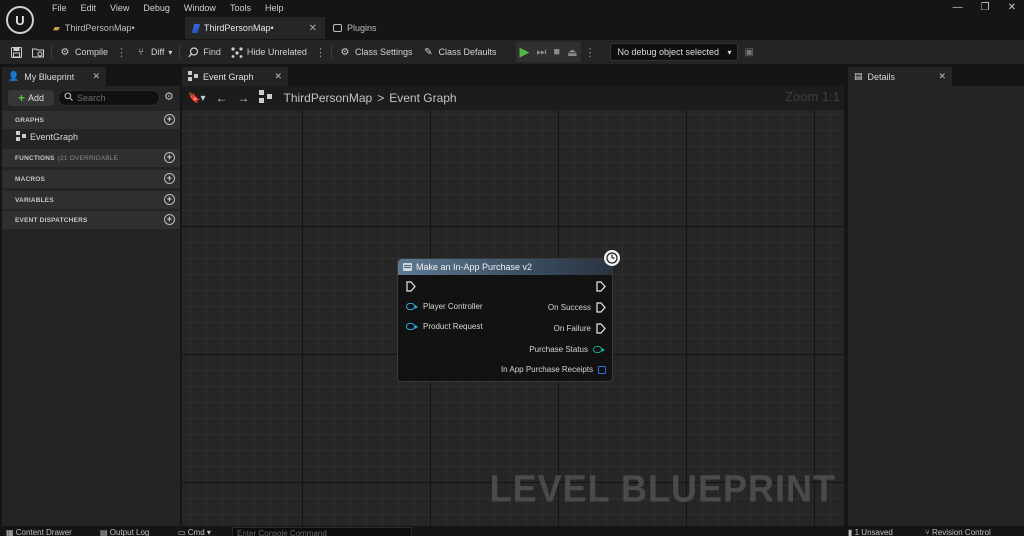 The height and width of the screenshot is (536, 1024). Describe the element at coordinates (59, 8) in the screenshot. I see `menu-file: File` at that location.